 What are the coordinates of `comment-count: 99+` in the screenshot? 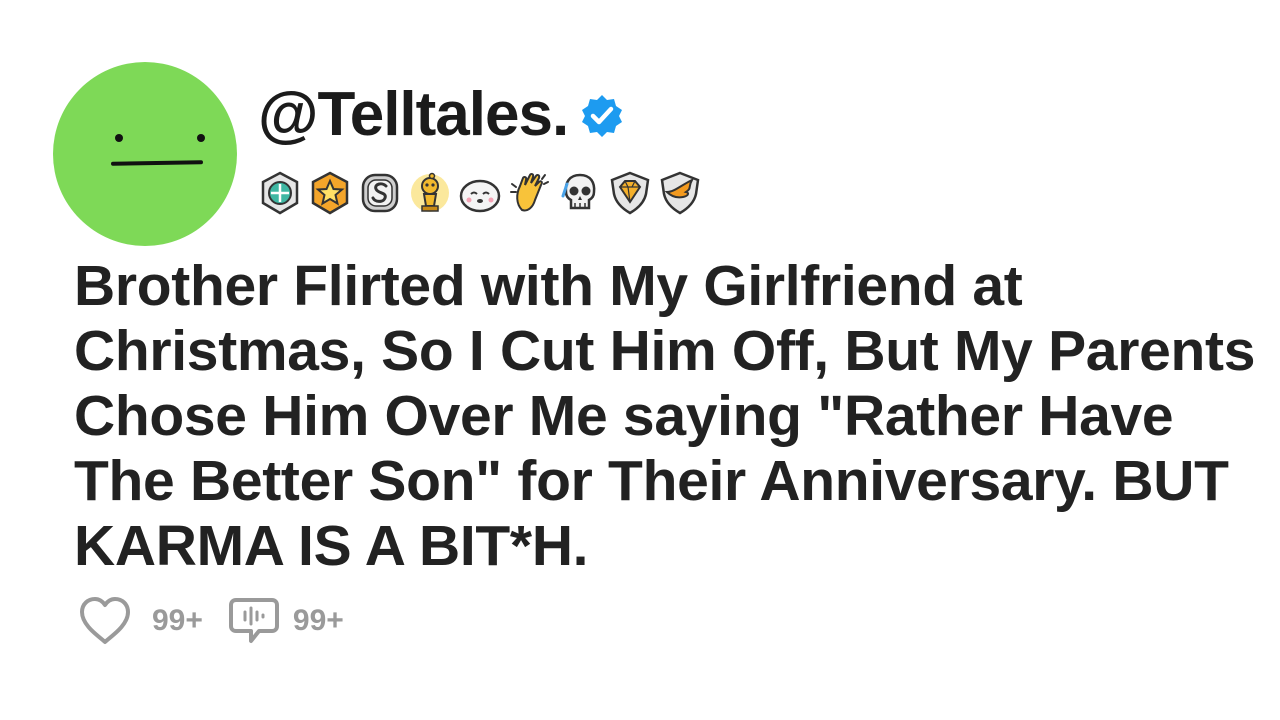 It's located at (318, 620).